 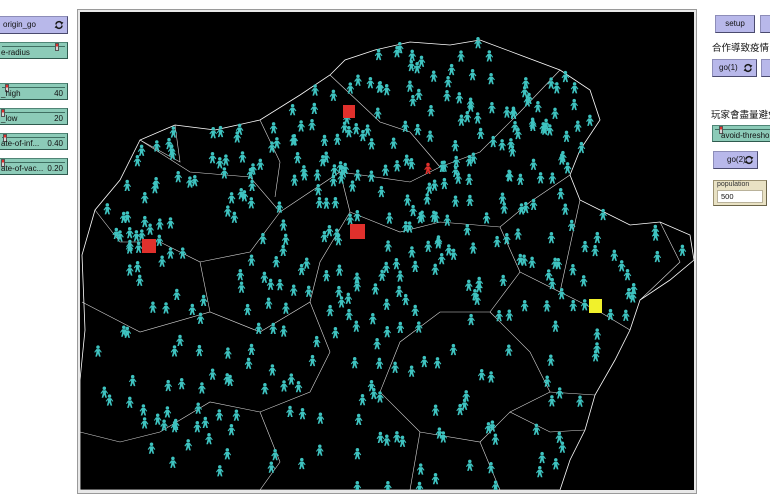 What do you see at coordinates (741, 48) in the screenshot?
I see `cooperation-note: 合作導致疫情` at bounding box center [741, 48].